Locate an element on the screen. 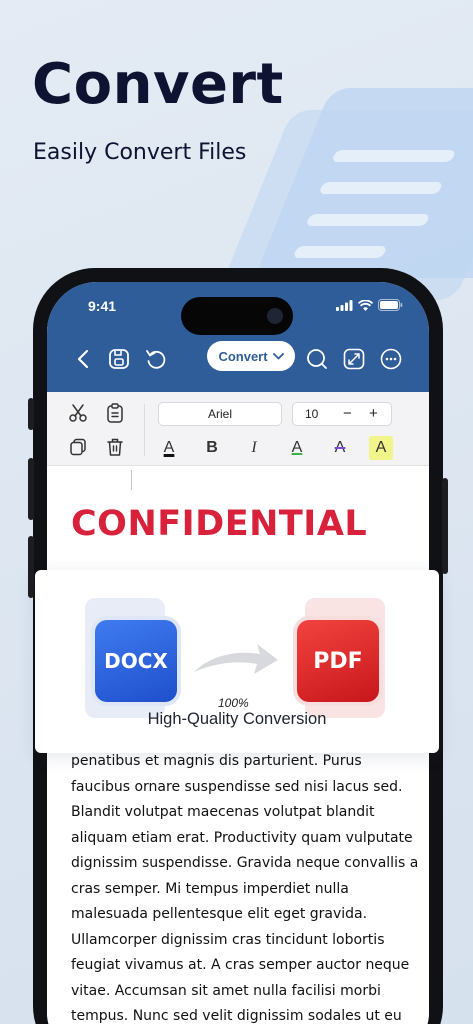 Image resolution: width=473 pixels, height=1024 pixels. arrow-right-icon is located at coordinates (236, 659).